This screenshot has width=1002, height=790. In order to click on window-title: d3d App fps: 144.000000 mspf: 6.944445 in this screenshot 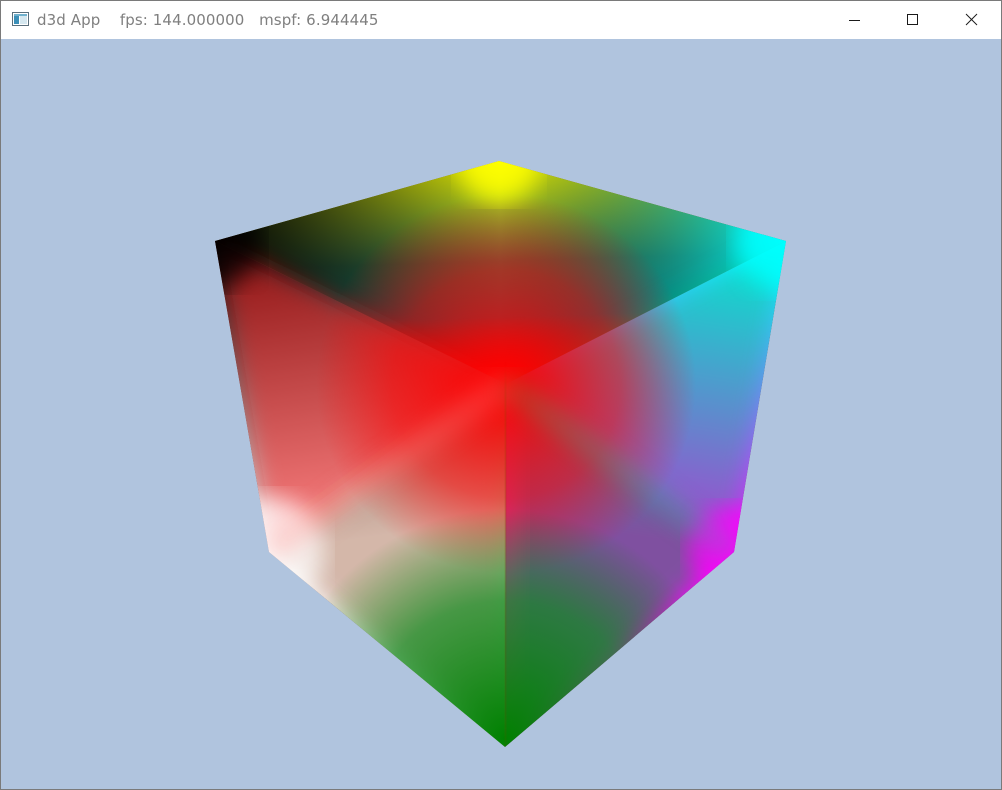, I will do `click(208, 20)`.